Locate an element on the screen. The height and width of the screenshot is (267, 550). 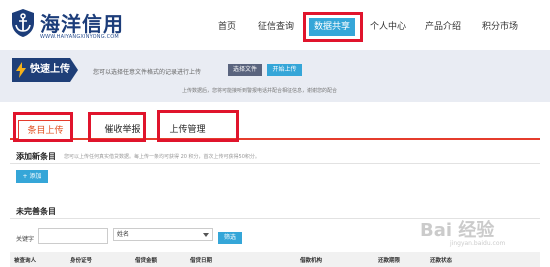
entries-table-header: 被查询人 身份证号 借贷金额 借贷日期 借款机构 还款期限 还款状态 is located at coordinates (275, 259).